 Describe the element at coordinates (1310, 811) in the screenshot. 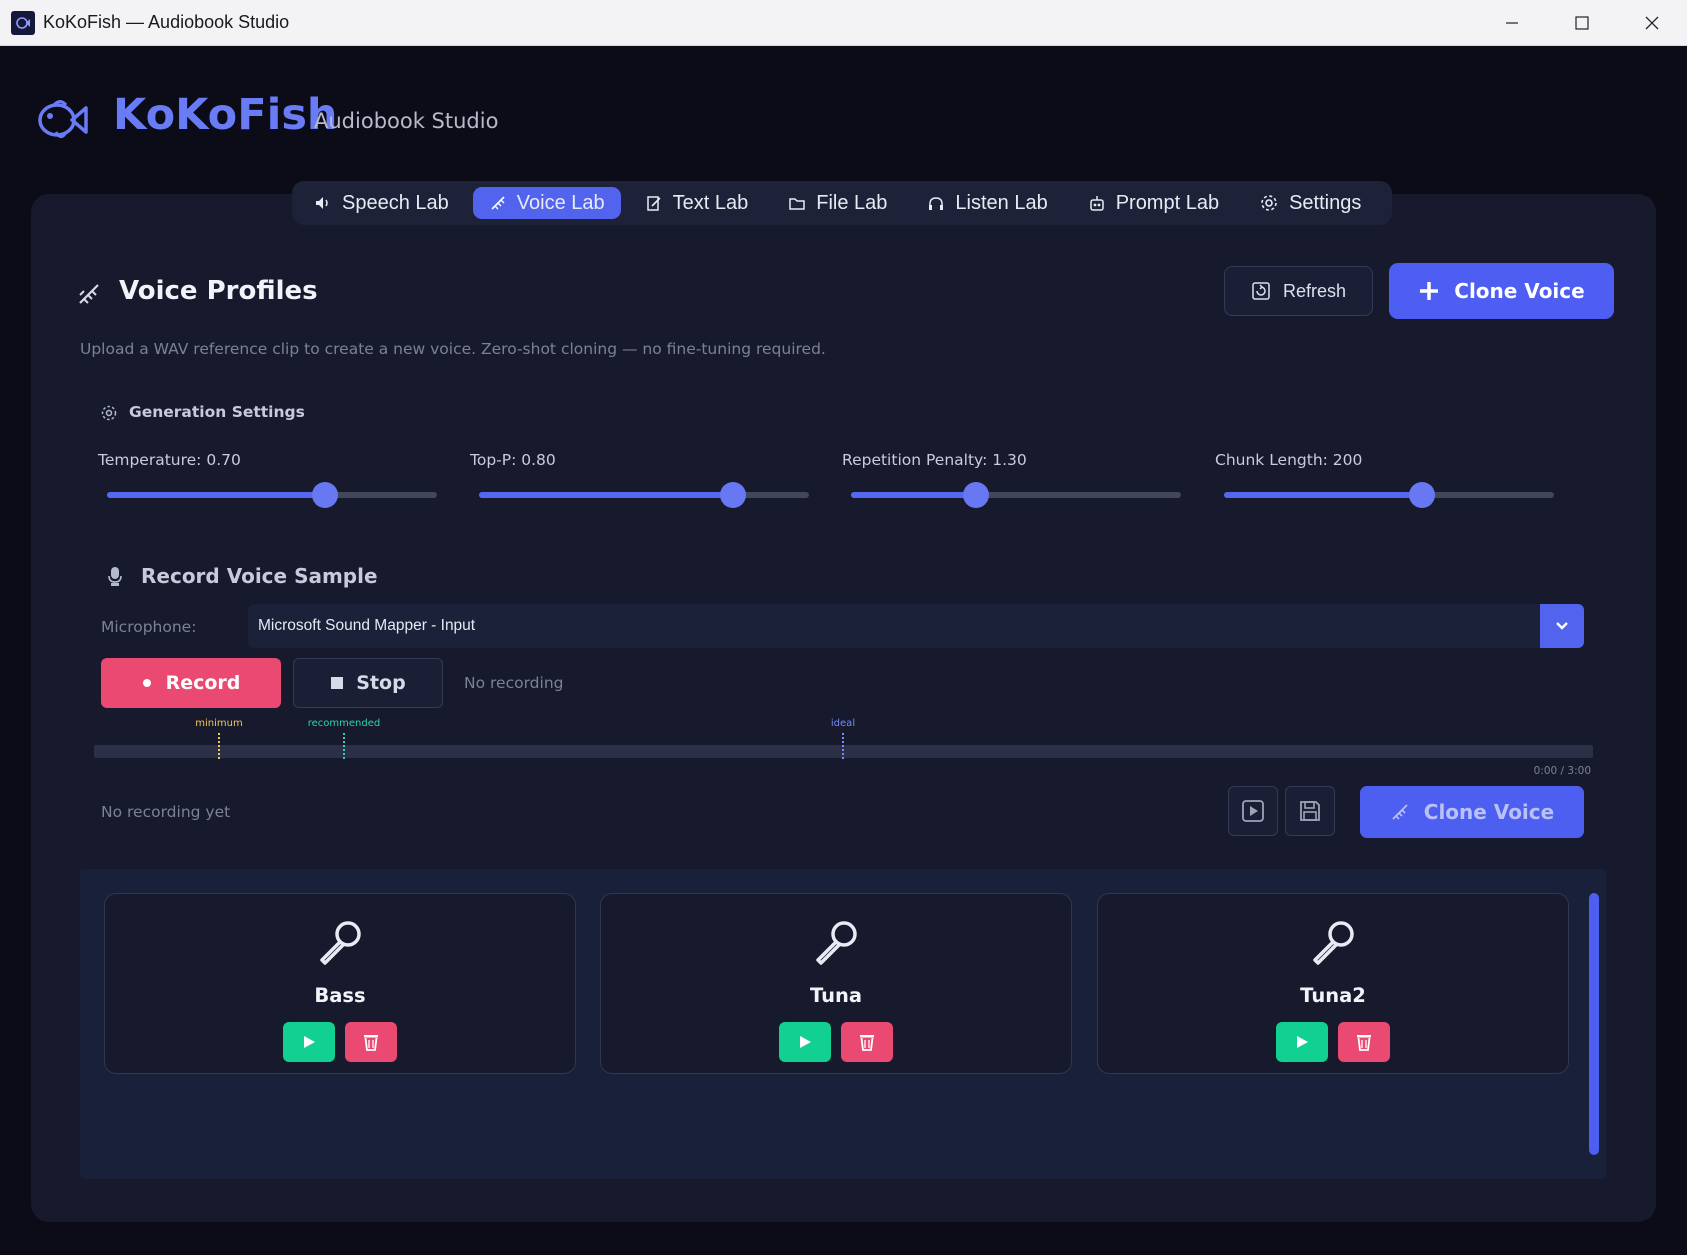

I see `save-recording-button` at that location.